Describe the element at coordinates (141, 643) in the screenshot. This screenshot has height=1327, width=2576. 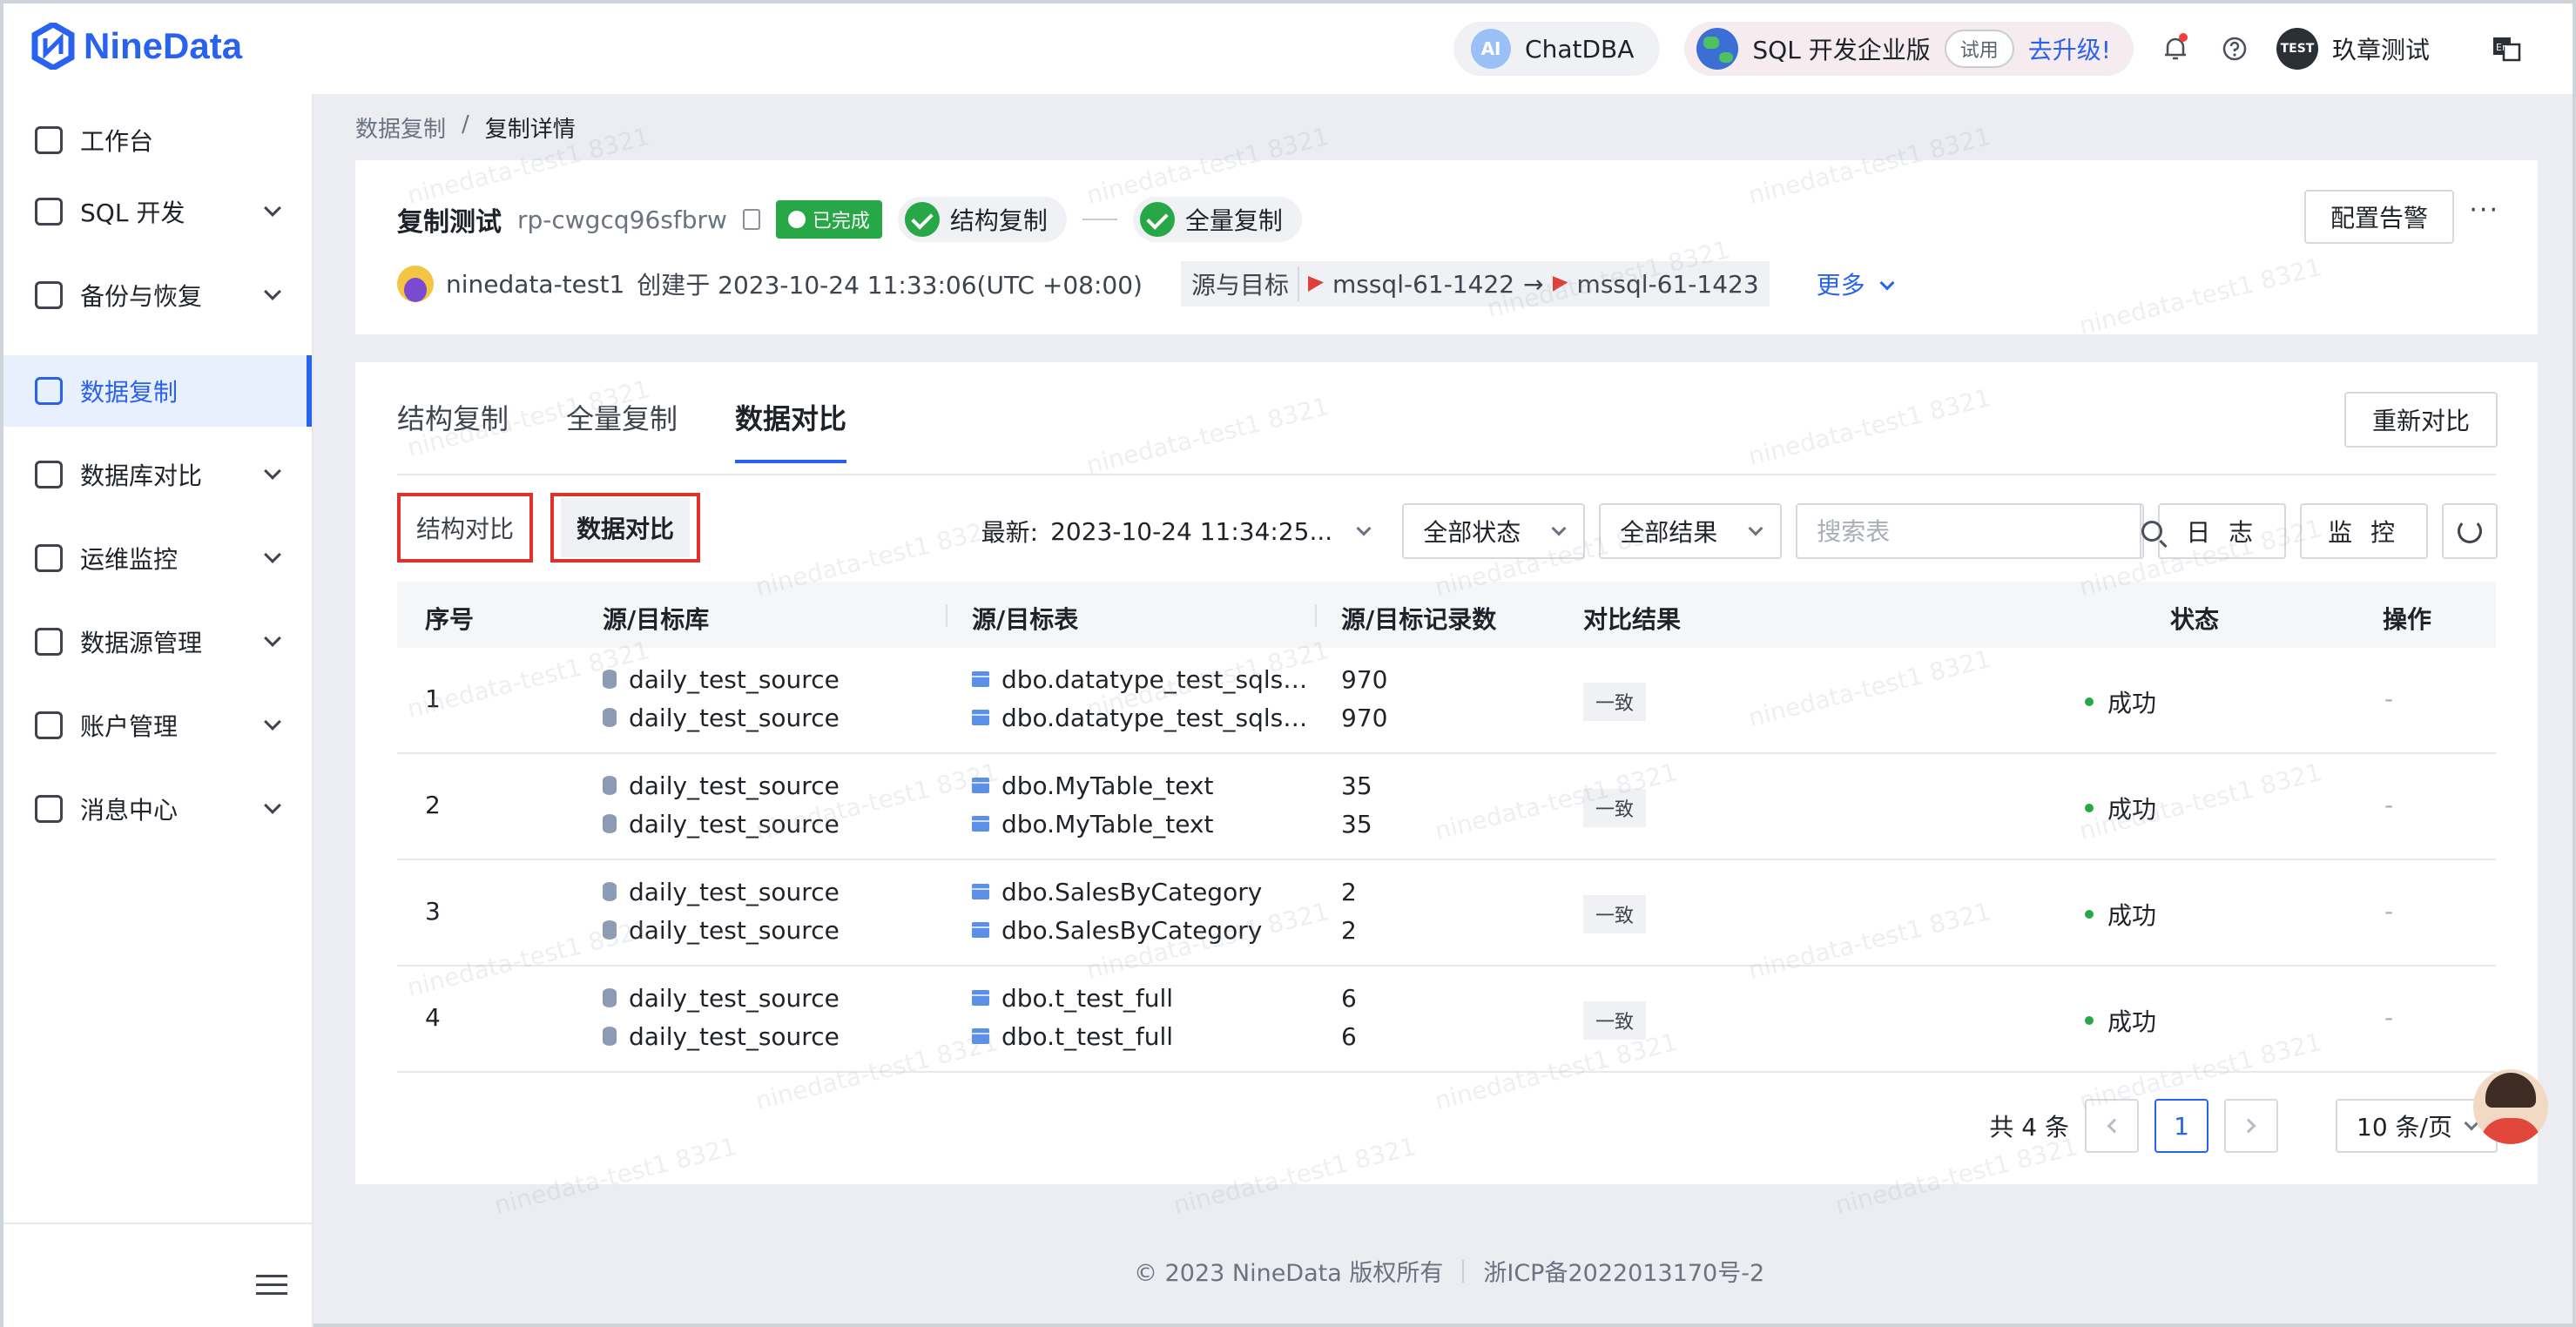
I see `sidebar-item-label: 数据源管理` at that location.